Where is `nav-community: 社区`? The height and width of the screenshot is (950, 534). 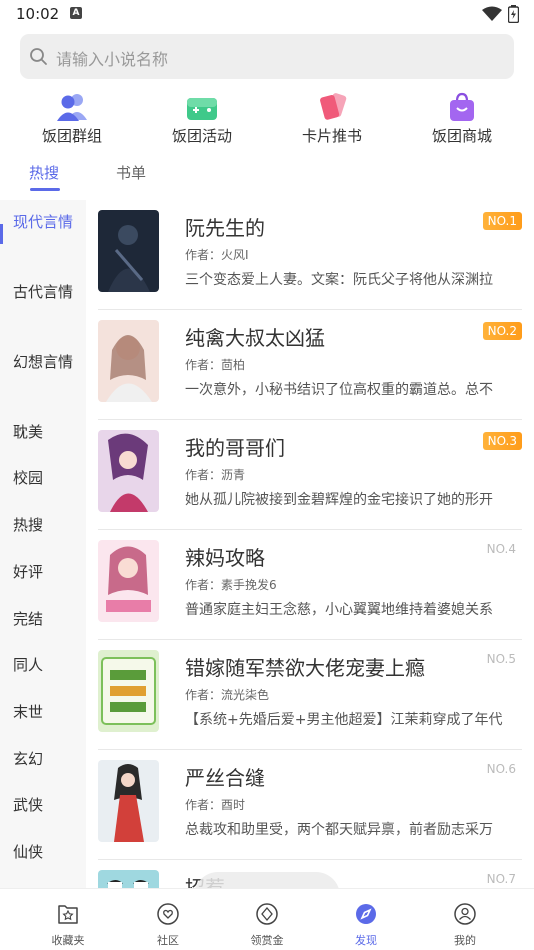
nav-community: 社区 is located at coordinates (168, 919).